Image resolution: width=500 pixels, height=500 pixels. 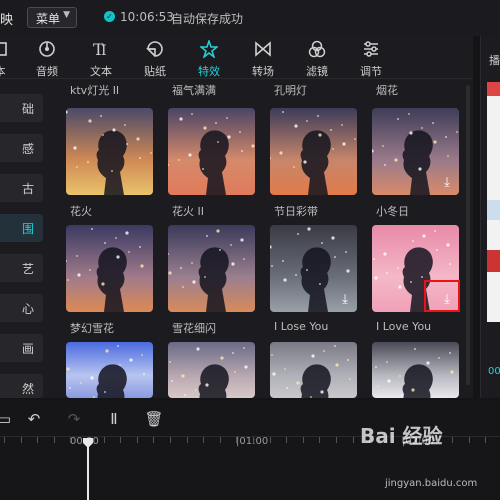 What do you see at coordinates (27, 229) in the screenshot?
I see `category-label: 围` at bounding box center [27, 229].